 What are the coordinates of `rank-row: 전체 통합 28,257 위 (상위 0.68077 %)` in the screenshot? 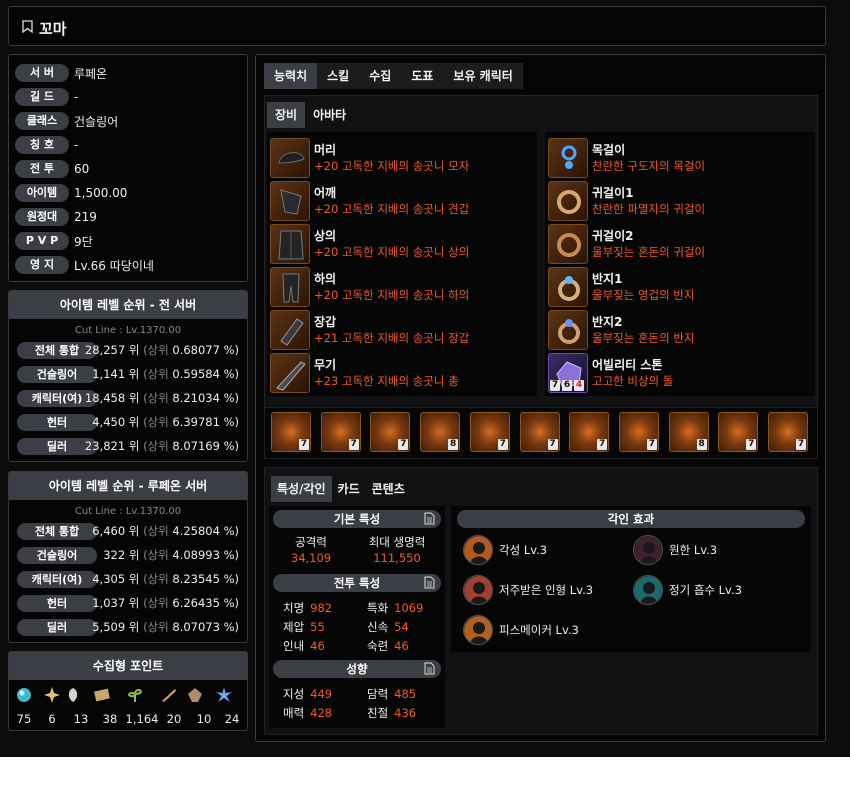 It's located at (131, 350).